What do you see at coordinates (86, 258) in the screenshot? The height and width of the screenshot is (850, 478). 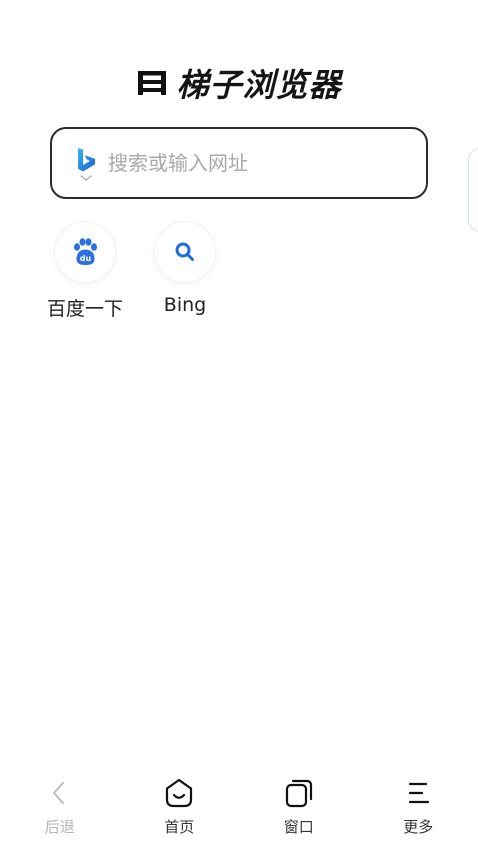 I see `svg-text: du` at bounding box center [86, 258].